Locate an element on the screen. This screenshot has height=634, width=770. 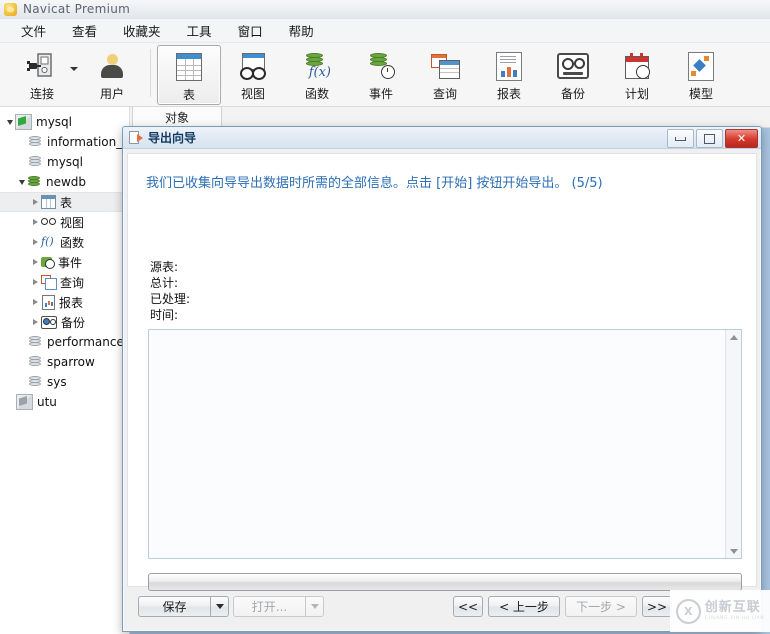
tree-node-label: 报表 is located at coordinates (71, 302).